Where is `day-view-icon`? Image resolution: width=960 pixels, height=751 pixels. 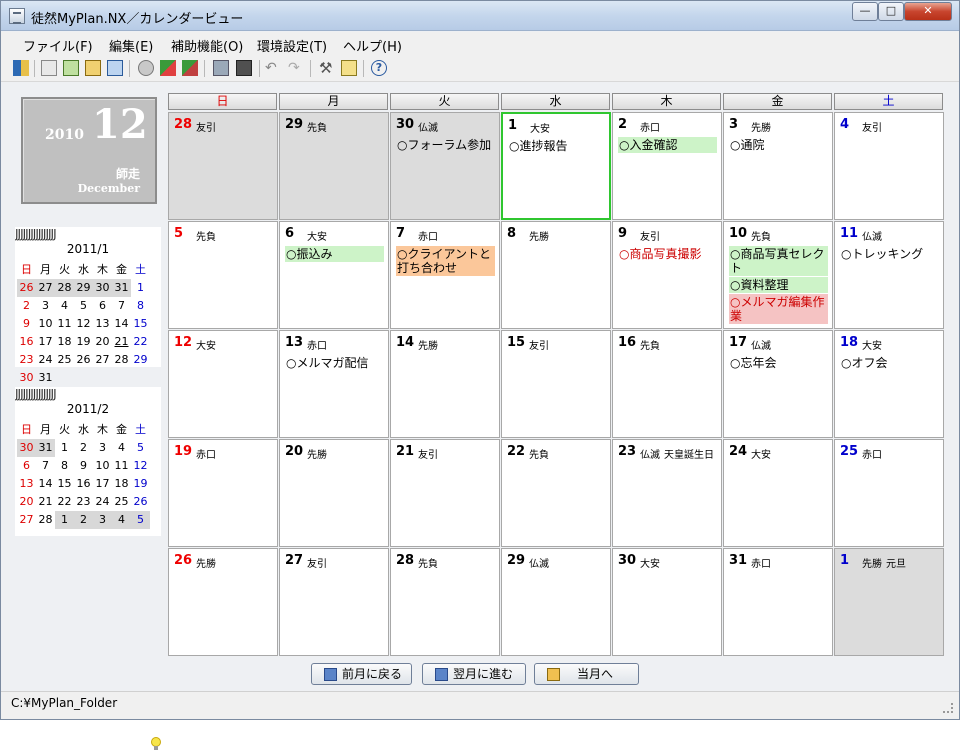 day-view-icon is located at coordinates (49, 68).